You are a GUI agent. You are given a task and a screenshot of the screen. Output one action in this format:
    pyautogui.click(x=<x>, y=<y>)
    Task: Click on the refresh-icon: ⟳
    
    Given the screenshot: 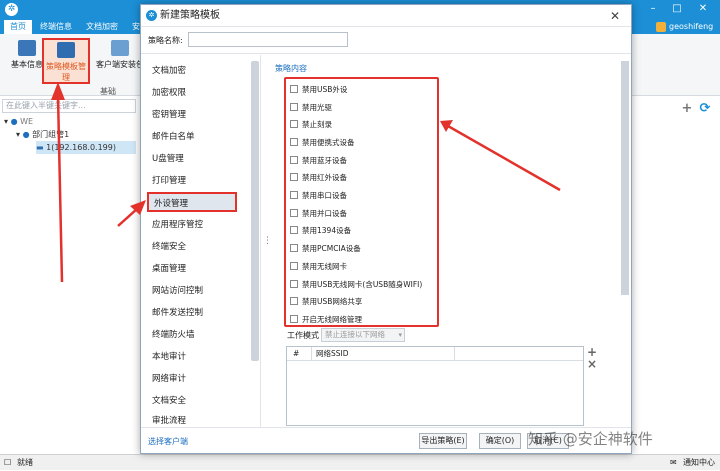 What is the action you would take?
    pyautogui.click(x=705, y=109)
    